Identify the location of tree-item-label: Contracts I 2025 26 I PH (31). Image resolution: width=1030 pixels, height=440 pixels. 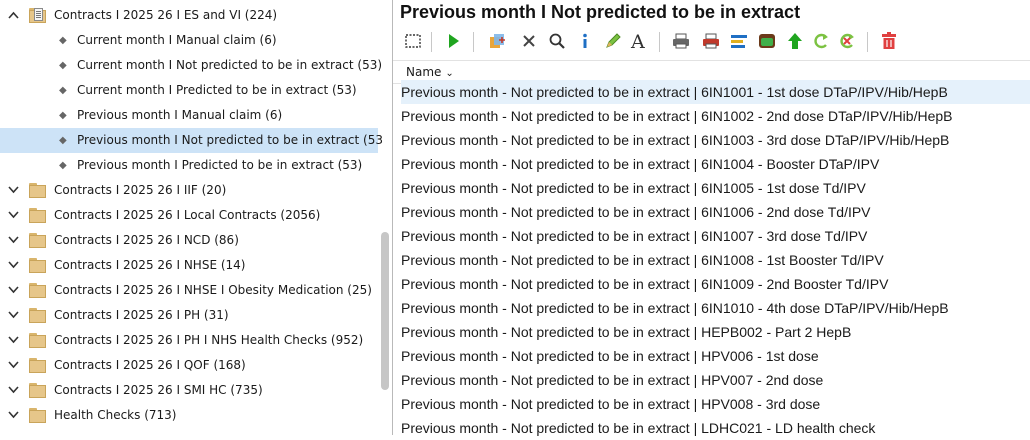
(141, 315).